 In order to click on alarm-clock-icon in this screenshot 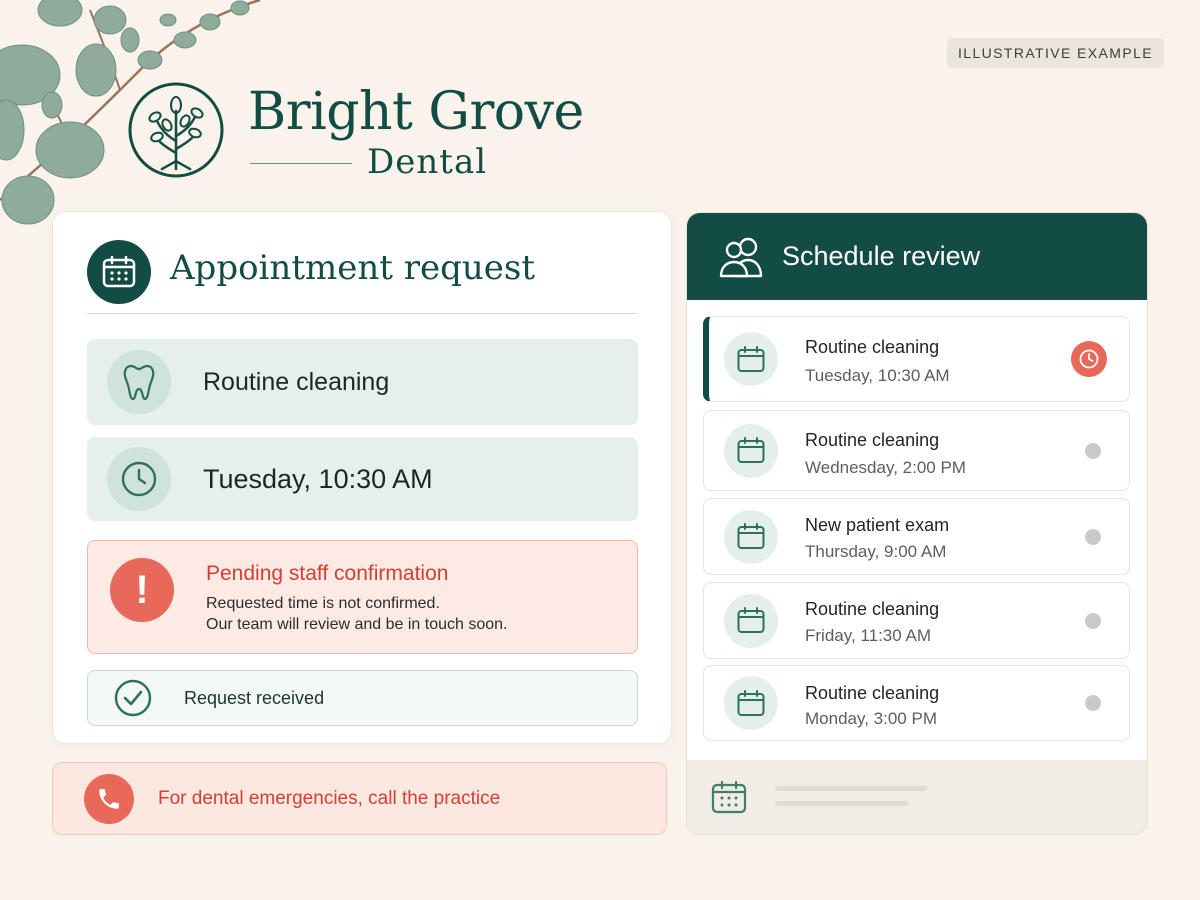, I will do `click(1089, 359)`.